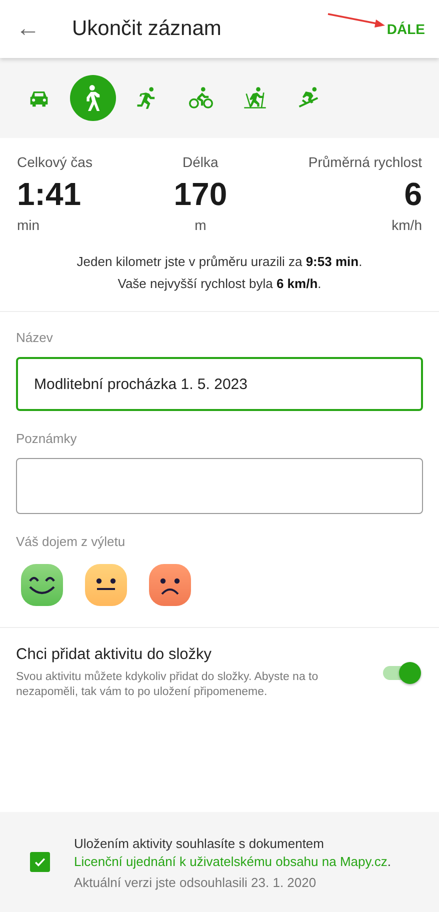 This screenshot has width=439, height=912. Describe the element at coordinates (106, 585) in the screenshot. I see `neutral-face-icon` at that location.